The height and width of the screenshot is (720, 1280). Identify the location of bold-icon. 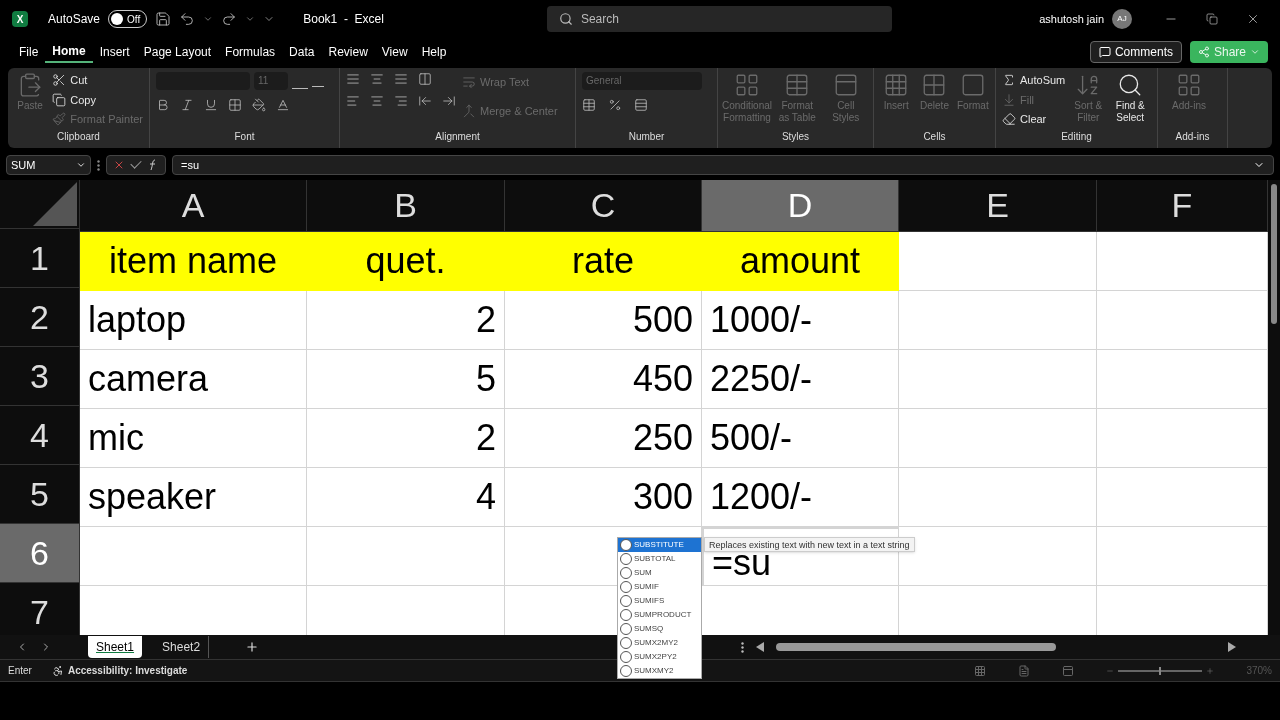
(163, 105).